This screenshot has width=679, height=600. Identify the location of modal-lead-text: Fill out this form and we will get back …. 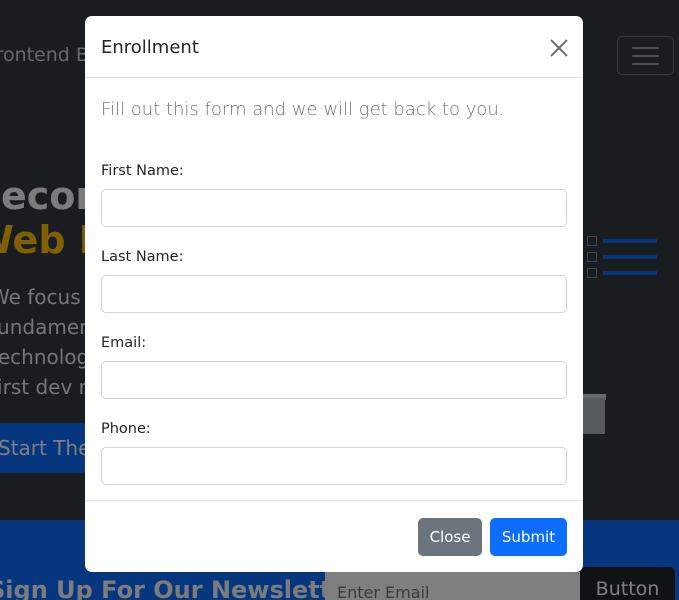
(303, 109).